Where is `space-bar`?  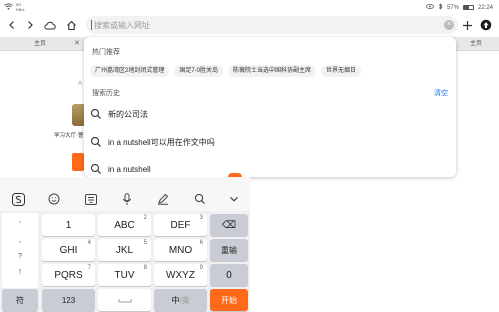
space-bar is located at coordinates (124, 300).